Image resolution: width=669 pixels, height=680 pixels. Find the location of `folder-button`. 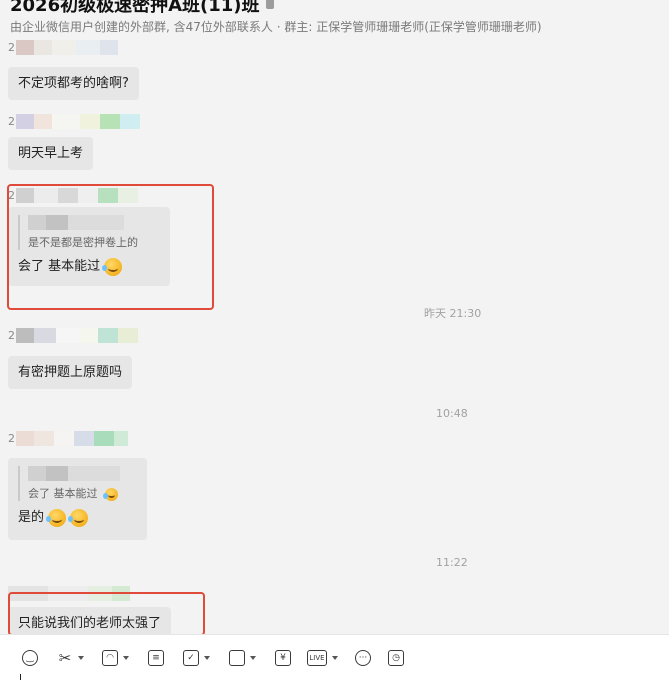

folder-button is located at coordinates (242, 658).